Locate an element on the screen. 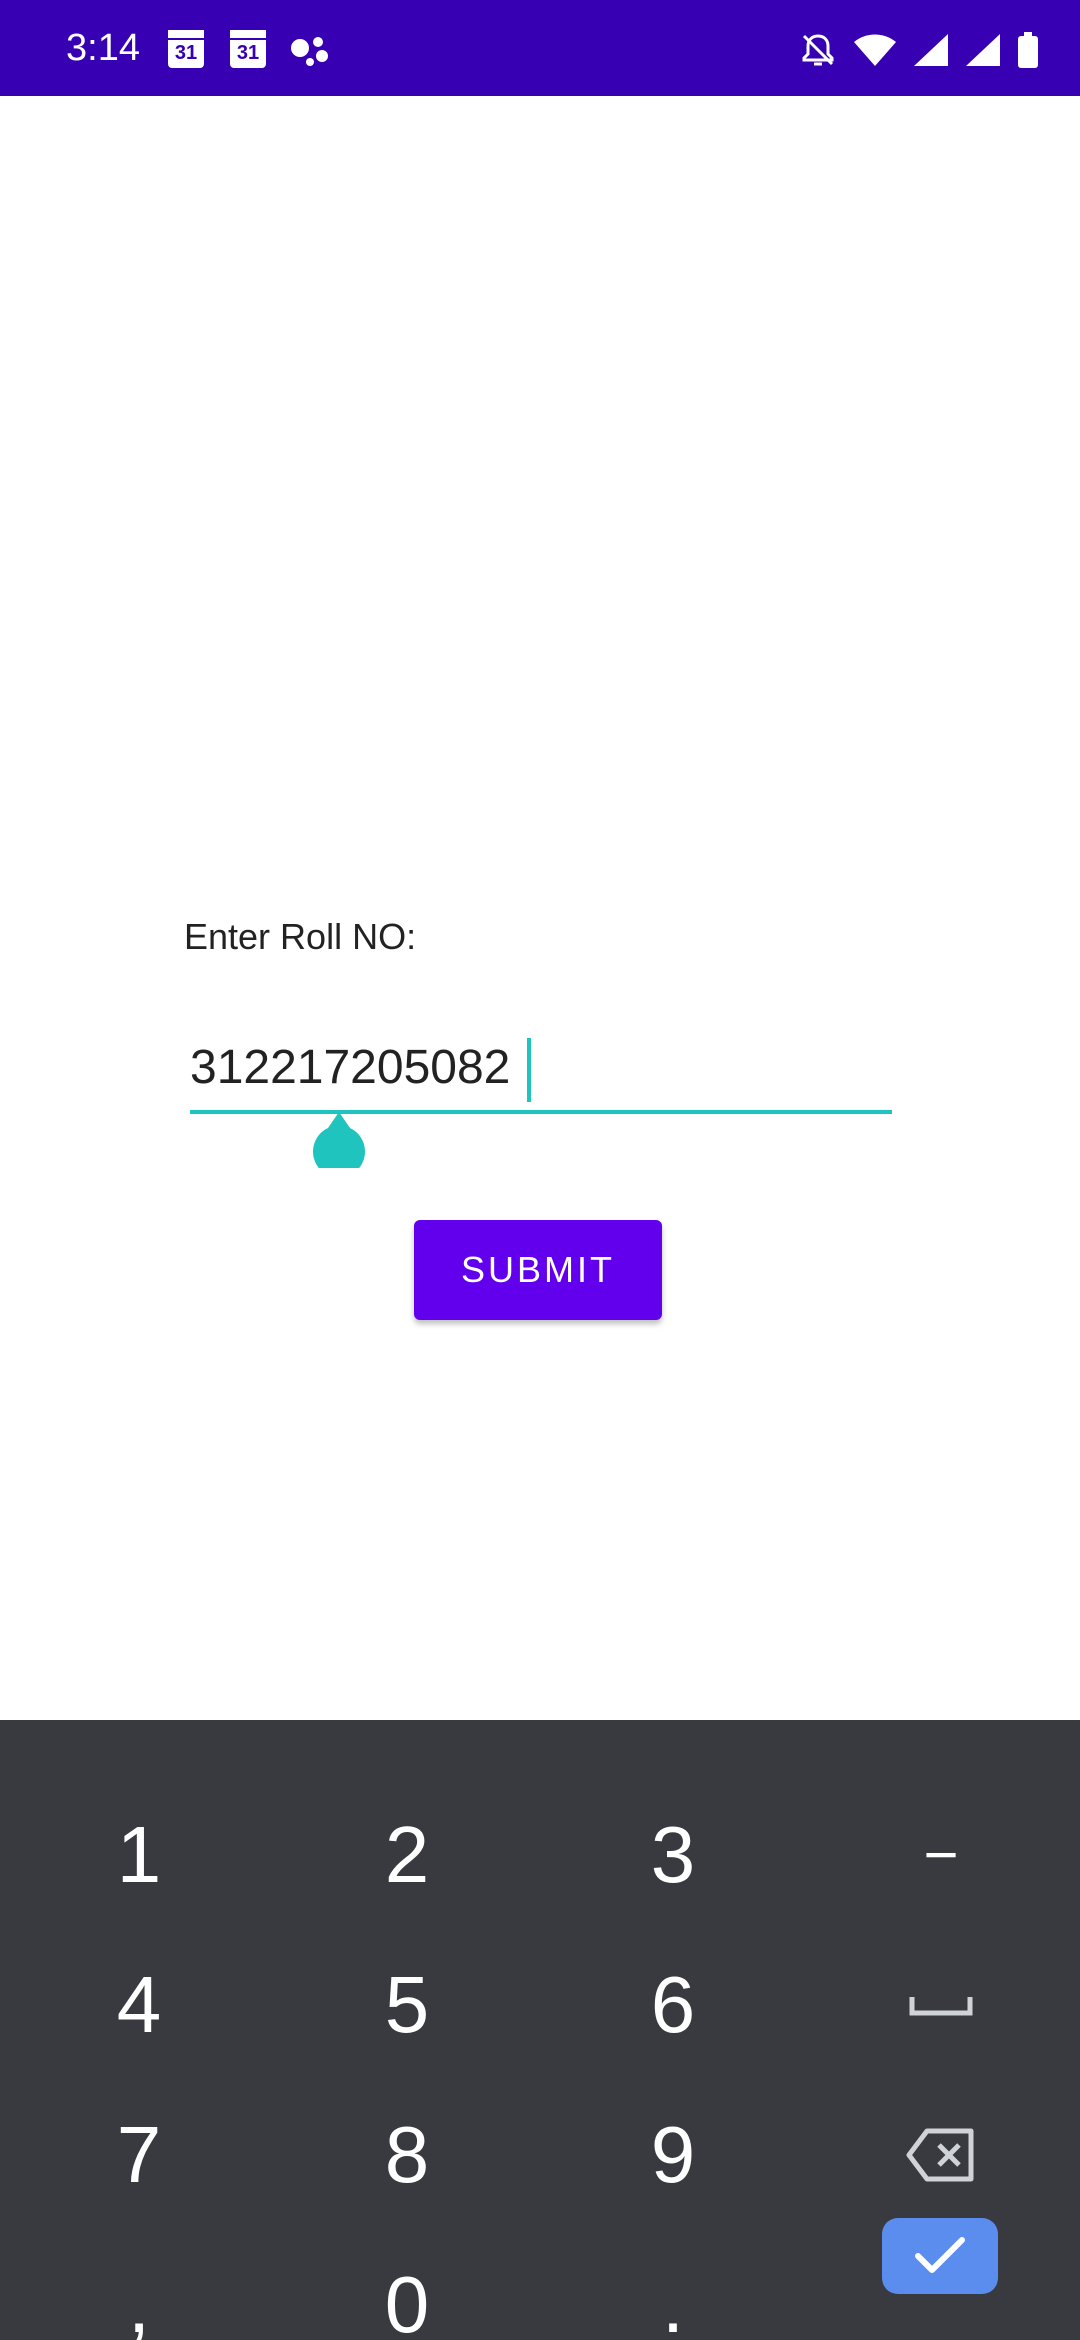 The height and width of the screenshot is (2340, 1080). key-period: . is located at coordinates (673, 2285).